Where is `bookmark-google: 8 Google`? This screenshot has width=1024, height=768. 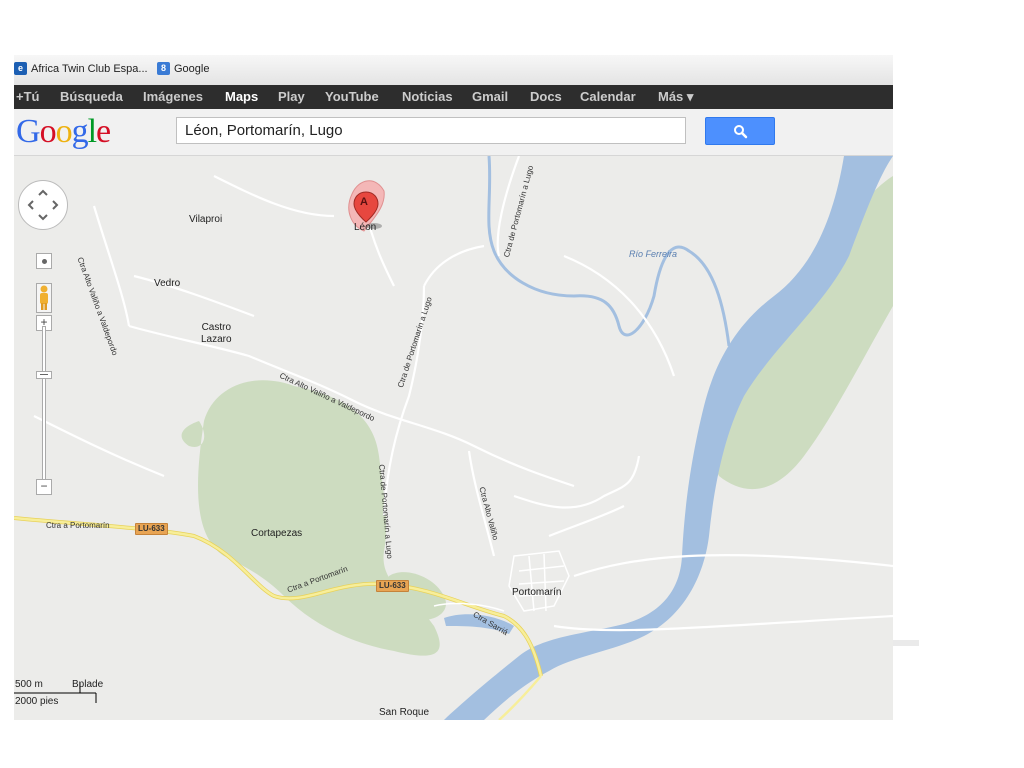 bookmark-google: 8 Google is located at coordinates (183, 68).